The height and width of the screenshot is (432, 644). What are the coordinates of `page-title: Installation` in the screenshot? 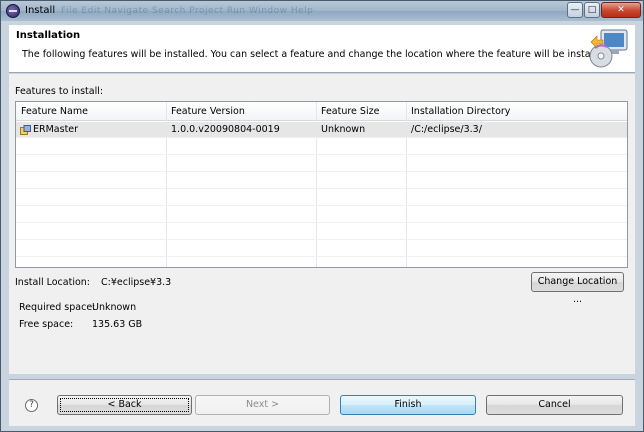 It's located at (48, 35).